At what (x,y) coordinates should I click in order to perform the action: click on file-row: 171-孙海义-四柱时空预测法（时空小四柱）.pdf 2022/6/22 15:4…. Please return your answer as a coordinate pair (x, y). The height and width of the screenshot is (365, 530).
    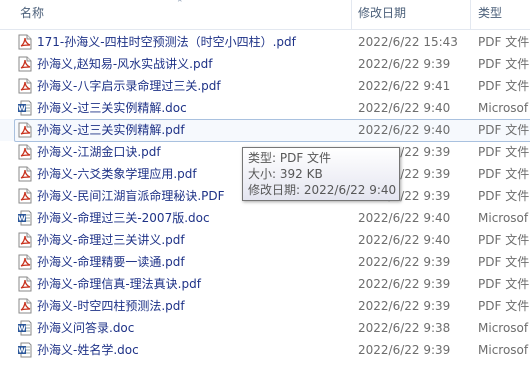
    Looking at the image, I should click on (265, 42).